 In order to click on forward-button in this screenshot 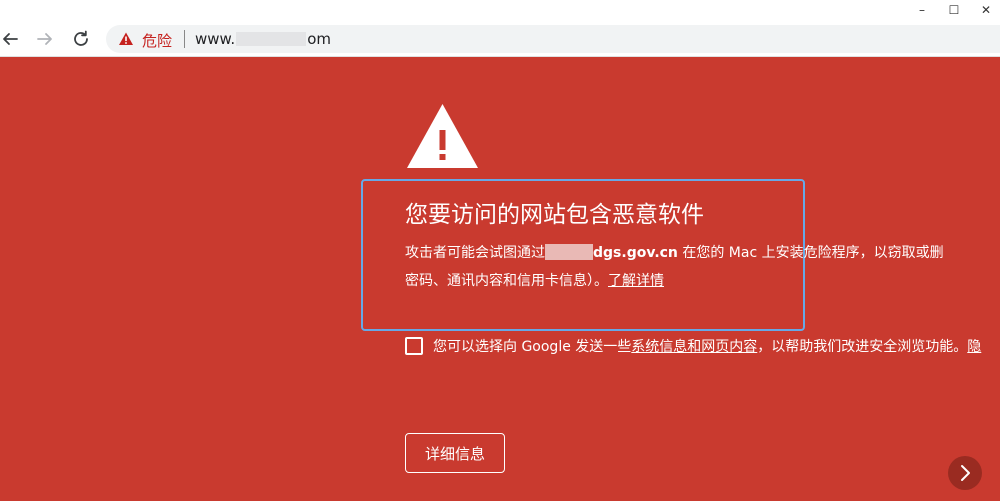, I will do `click(45, 39)`.